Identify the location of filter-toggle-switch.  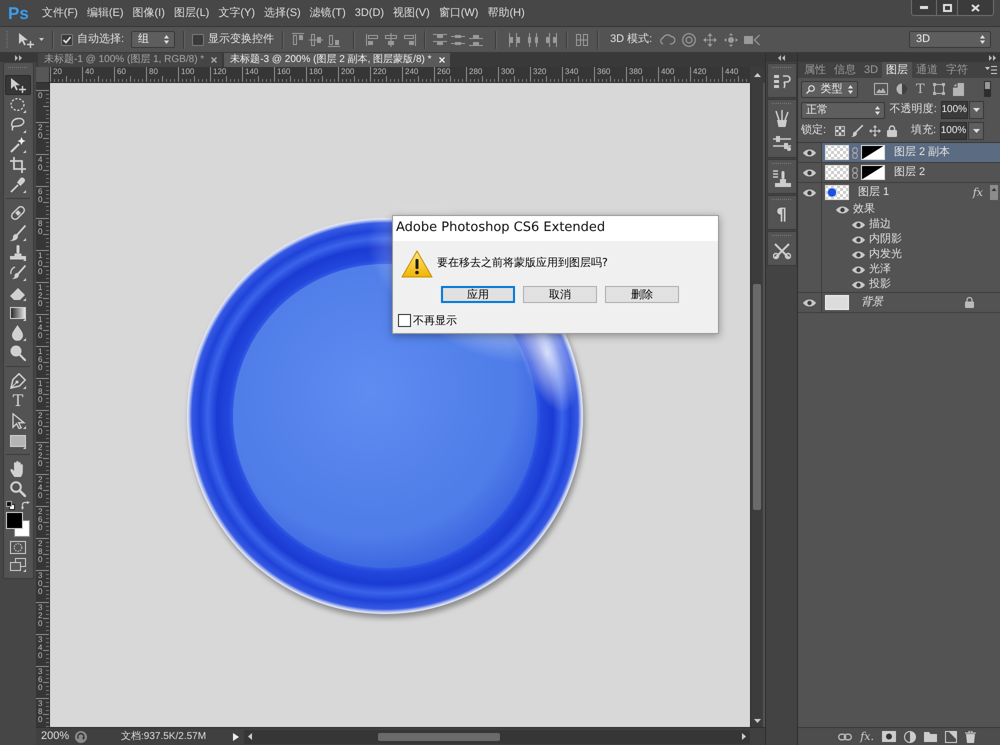
(987, 89).